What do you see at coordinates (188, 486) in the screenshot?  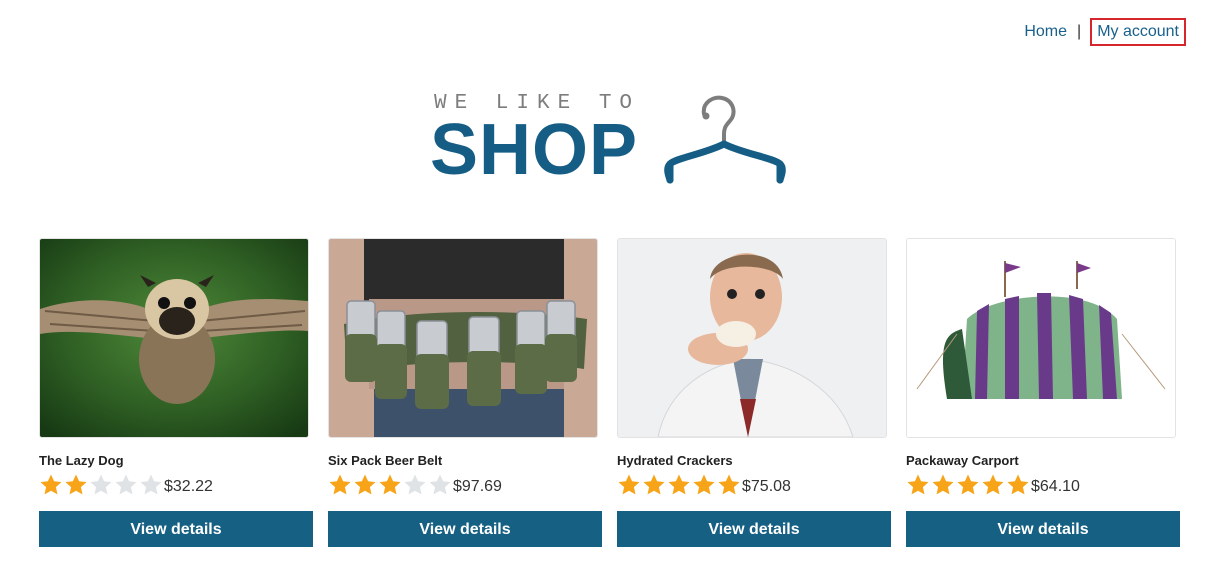 I see `product-price: $32.22` at bounding box center [188, 486].